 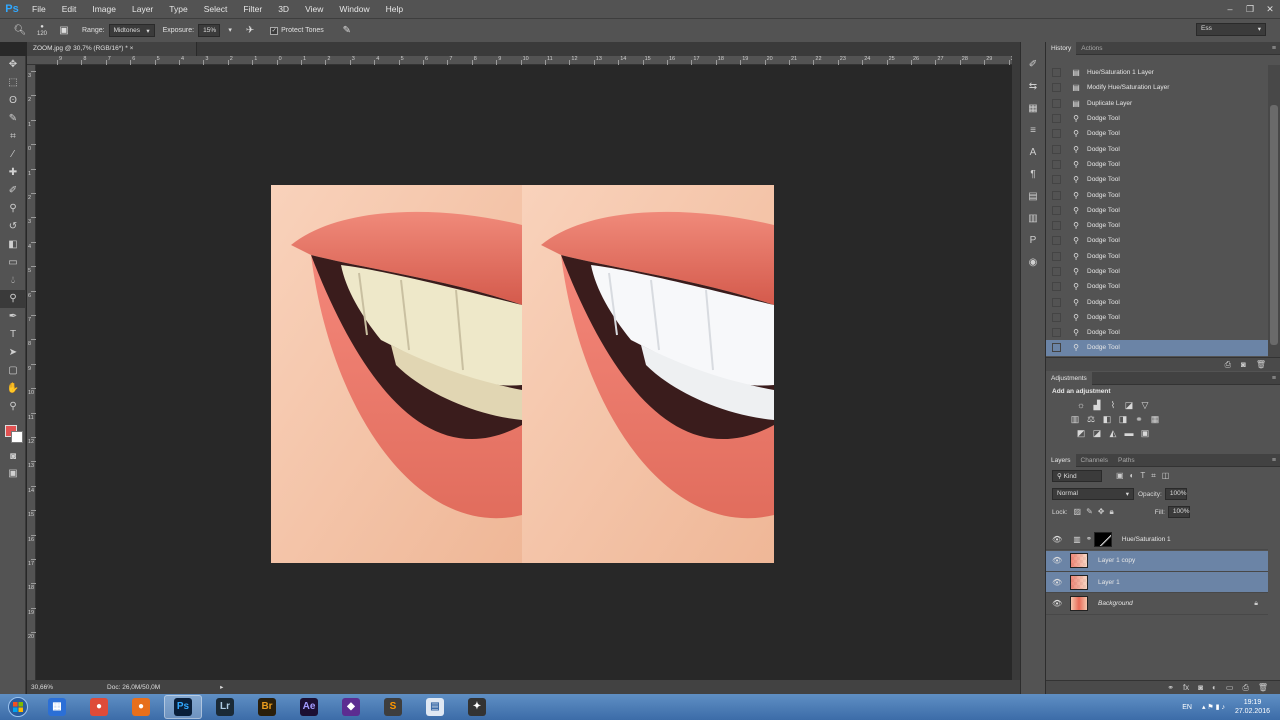 I want to click on vibrance-icon: ▽, so click(x=1145, y=405).